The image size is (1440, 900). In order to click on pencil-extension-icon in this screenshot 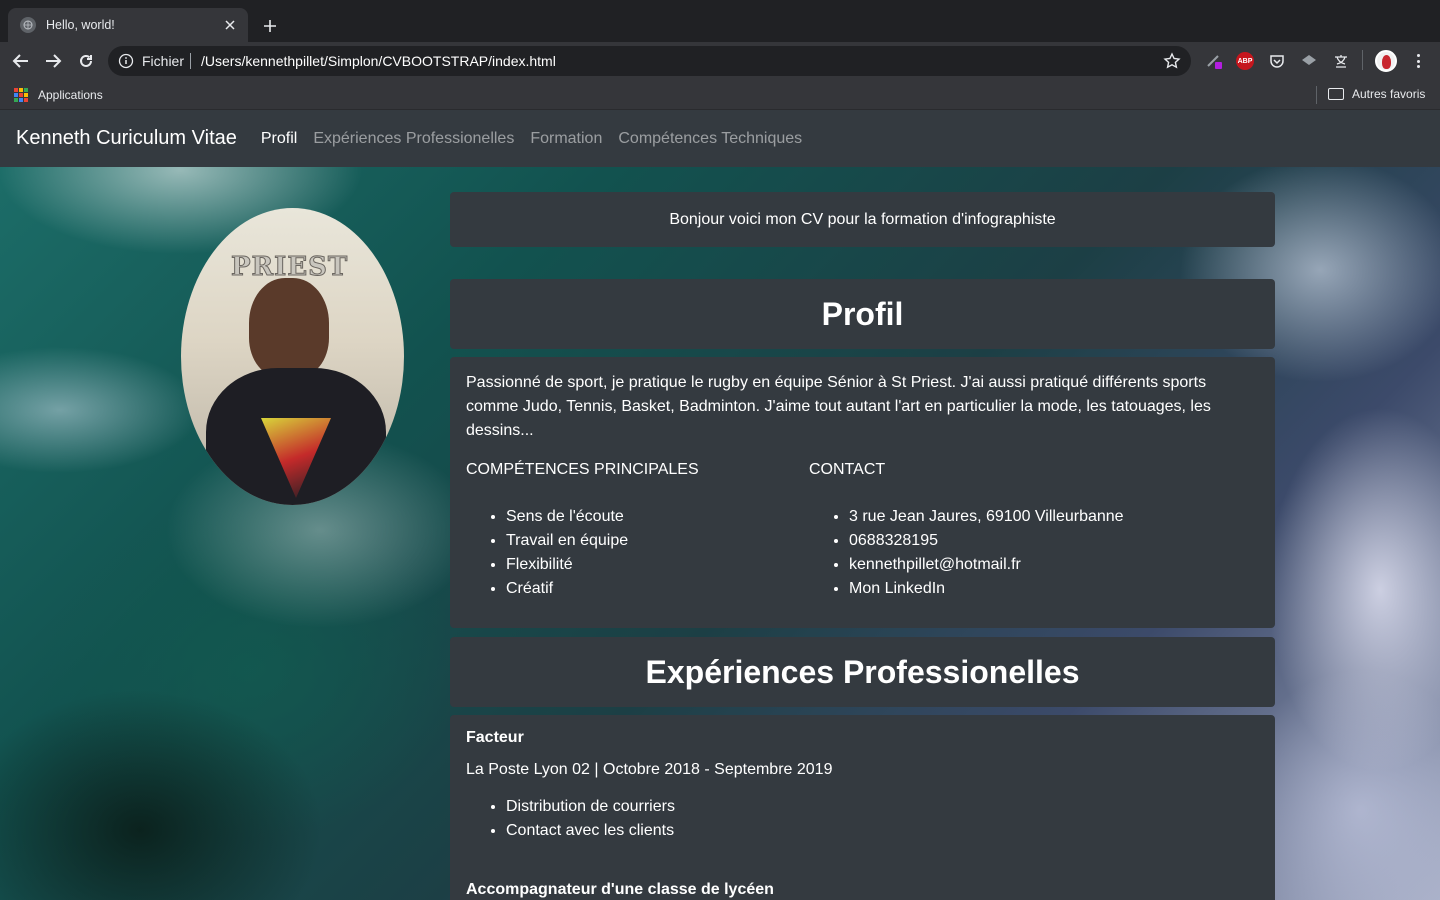, I will do `click(1214, 61)`.